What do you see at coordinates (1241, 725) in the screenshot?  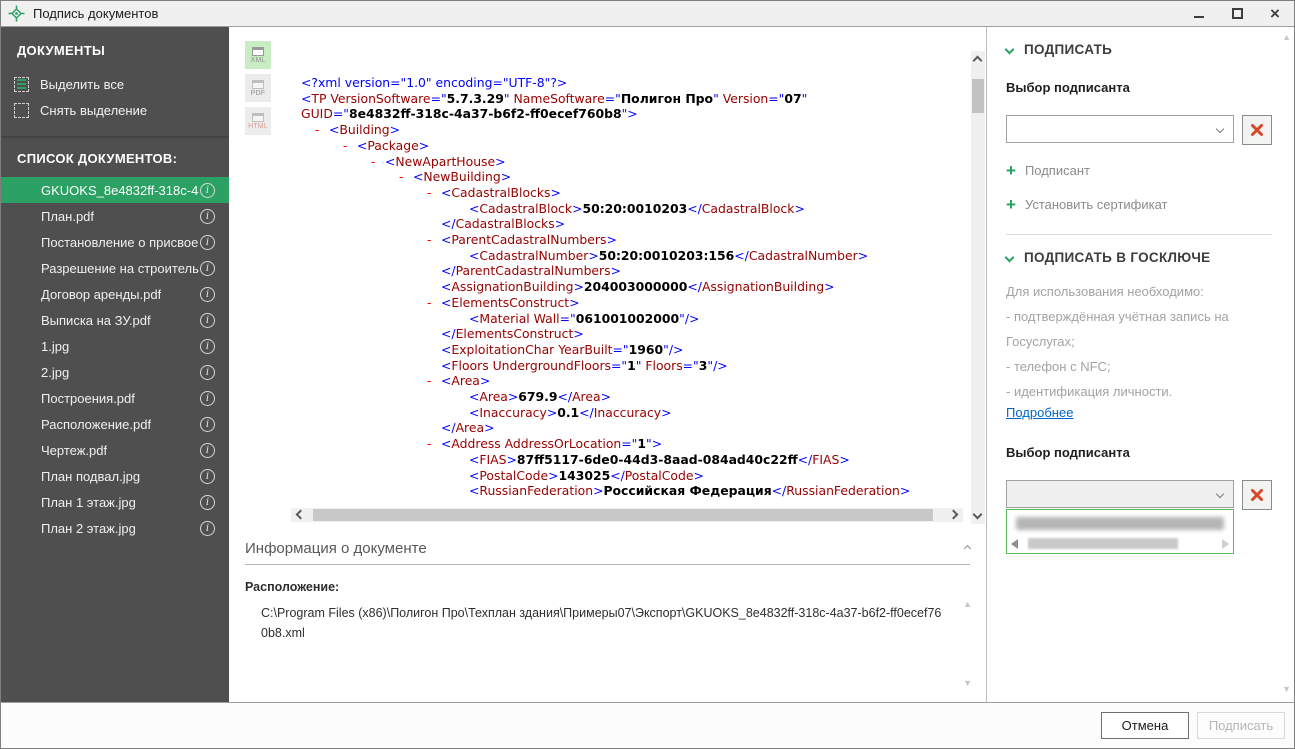 I see `sign-button: Подписать` at bounding box center [1241, 725].